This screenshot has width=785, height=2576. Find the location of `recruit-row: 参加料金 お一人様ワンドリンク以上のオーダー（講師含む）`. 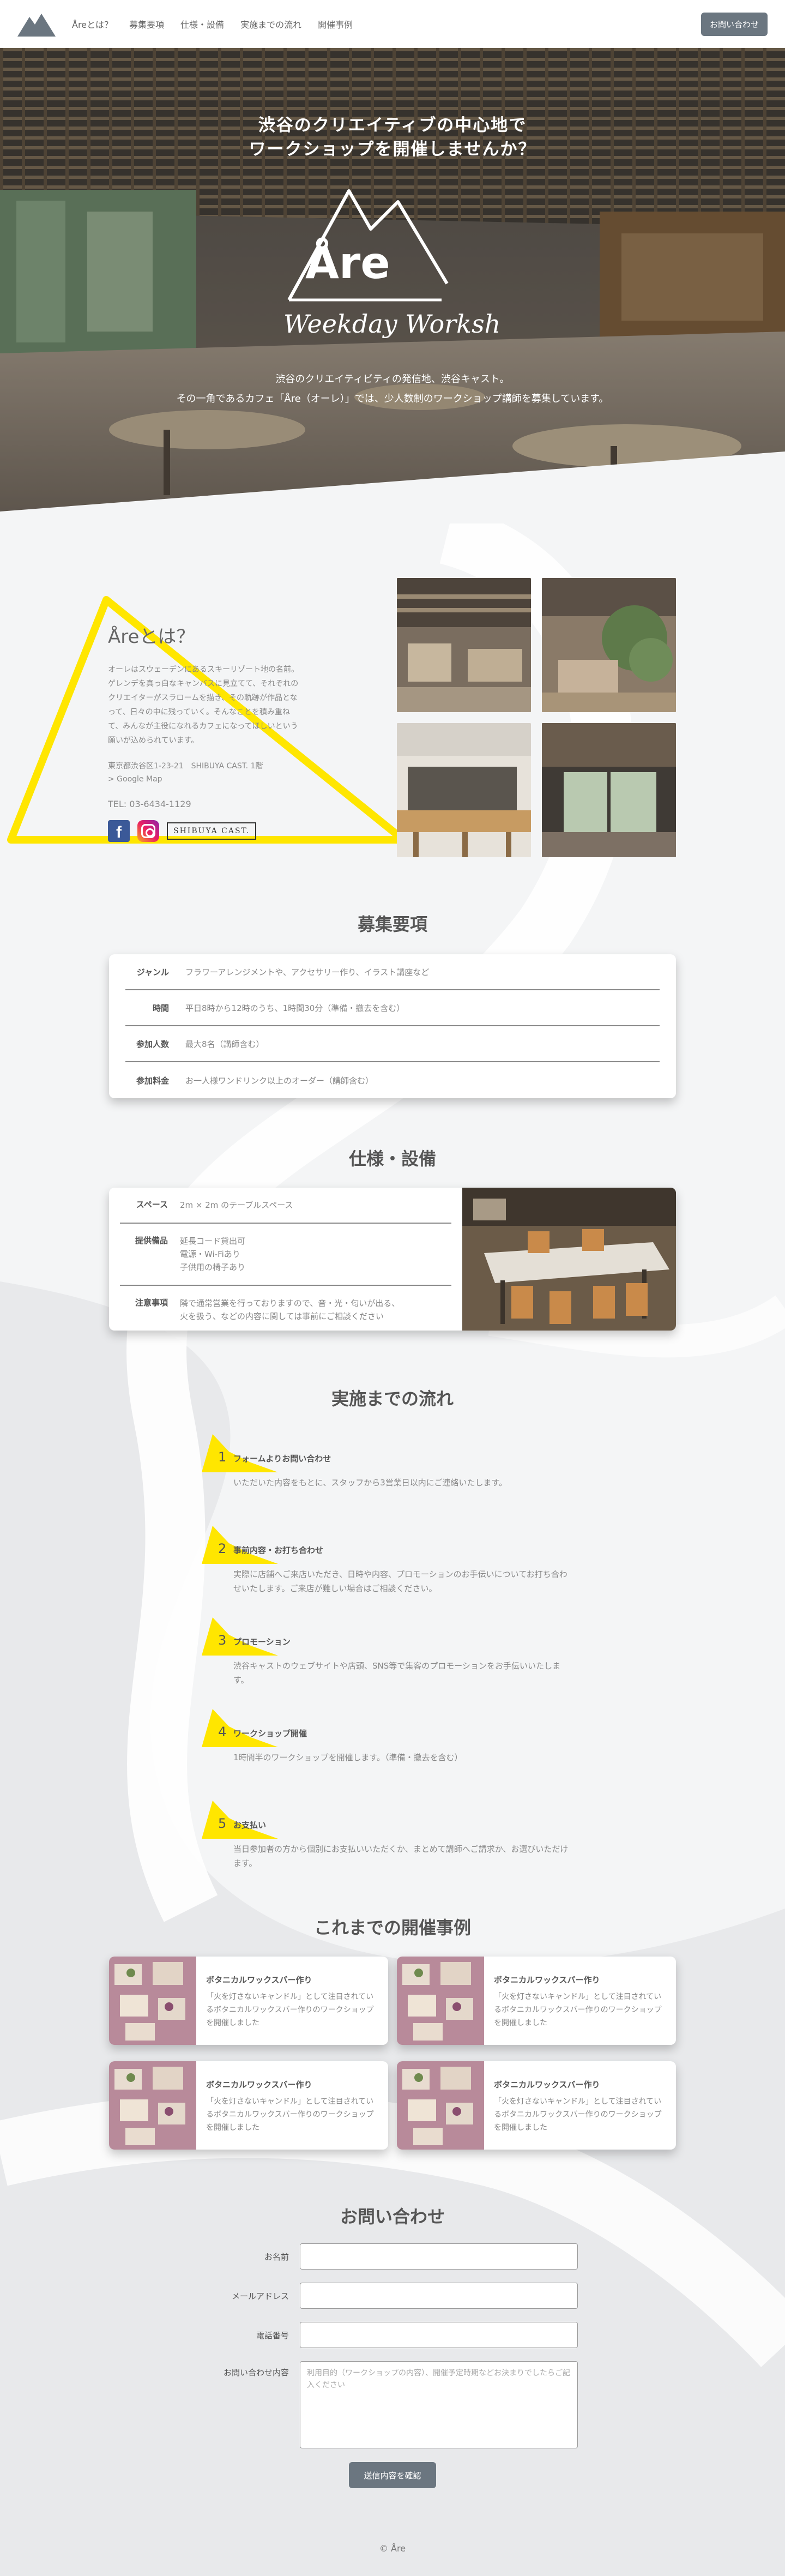

recruit-row: 参加料金 お一人様ワンドリンク以上のオーダー（講師含む） is located at coordinates (392, 1080).